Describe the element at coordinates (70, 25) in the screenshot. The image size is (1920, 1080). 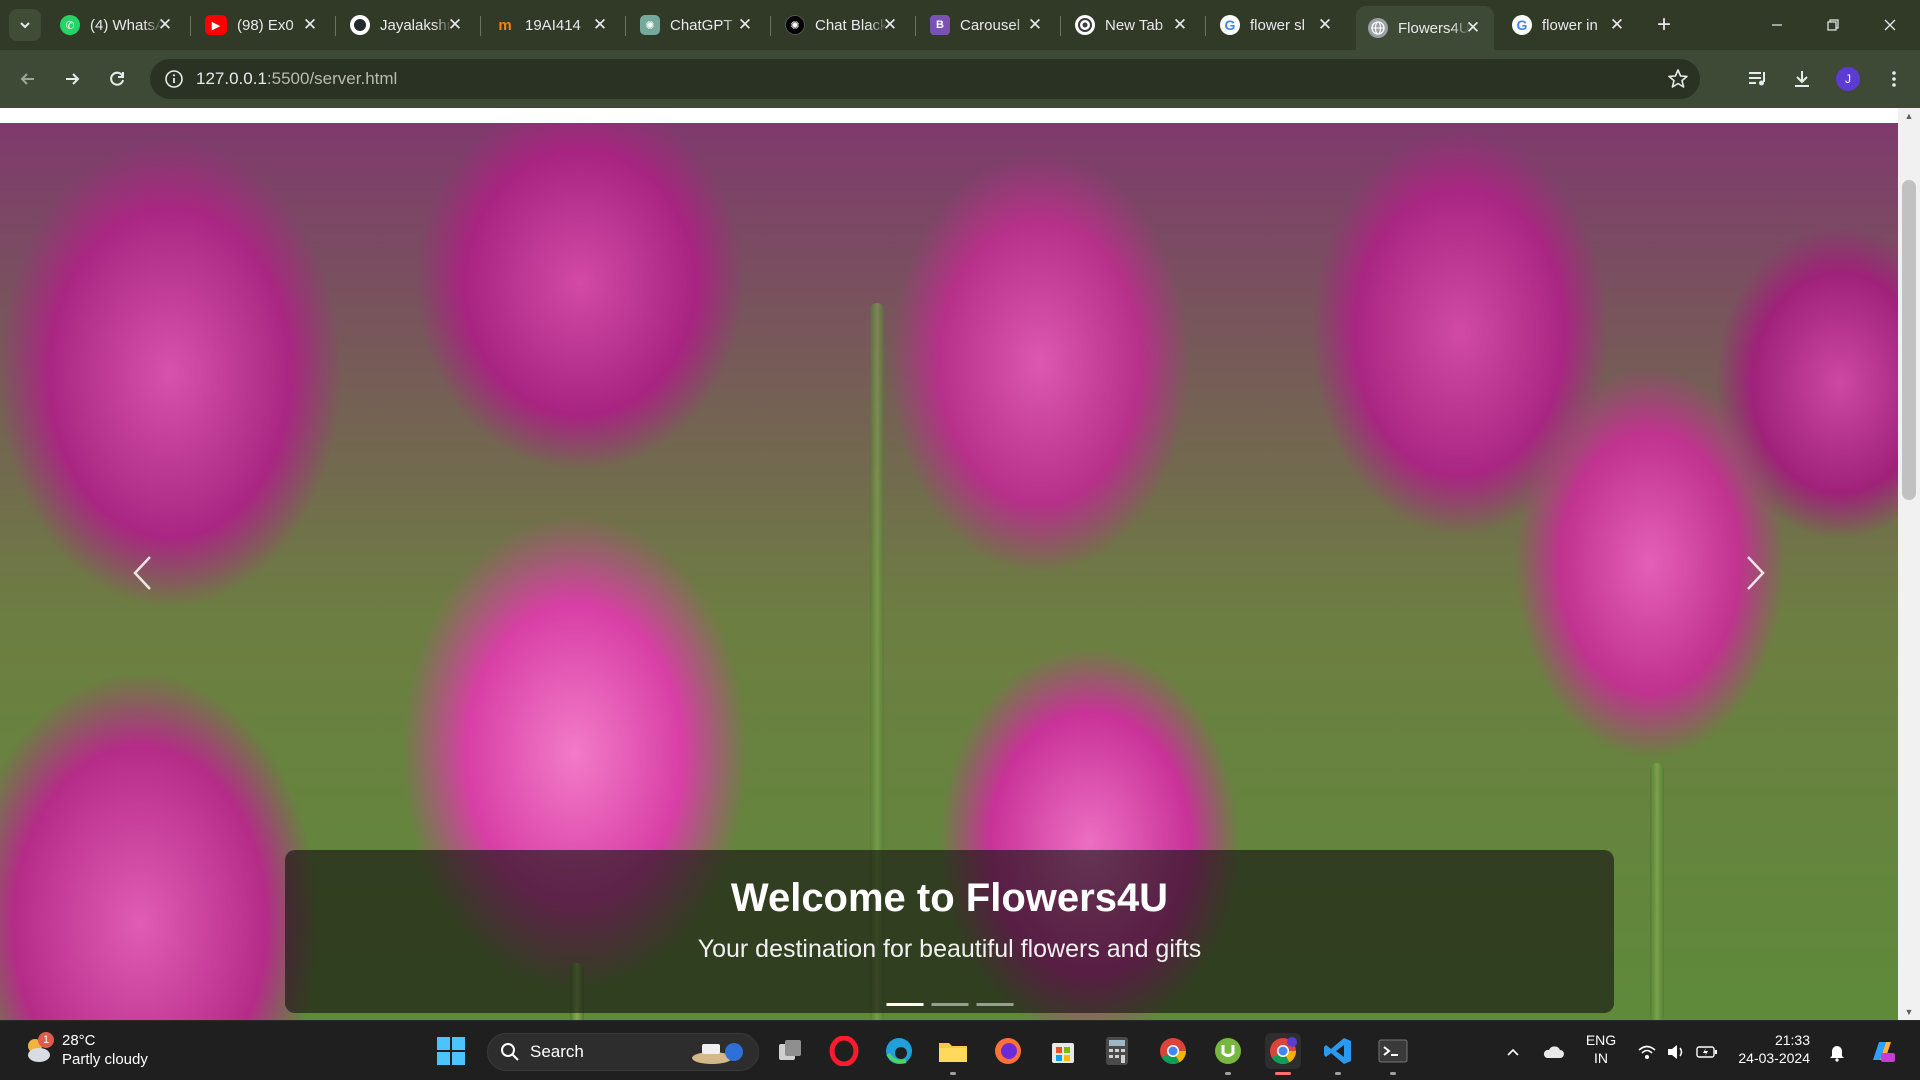
I see `whatsapp-icon: ✆` at that location.